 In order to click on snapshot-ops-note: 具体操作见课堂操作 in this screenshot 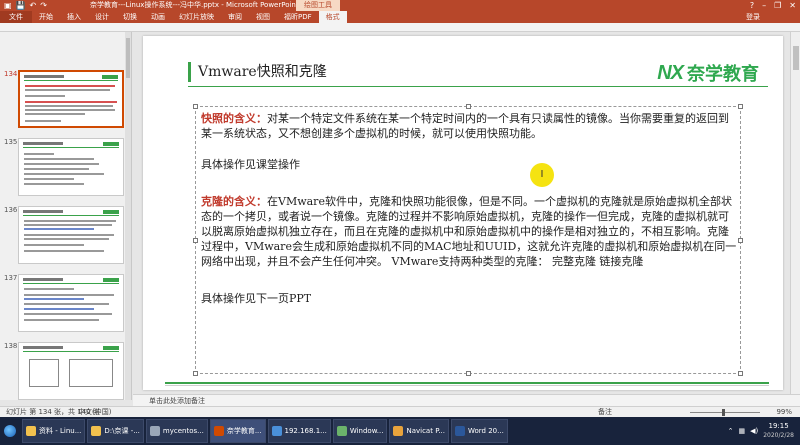, I will do `click(250, 164)`.